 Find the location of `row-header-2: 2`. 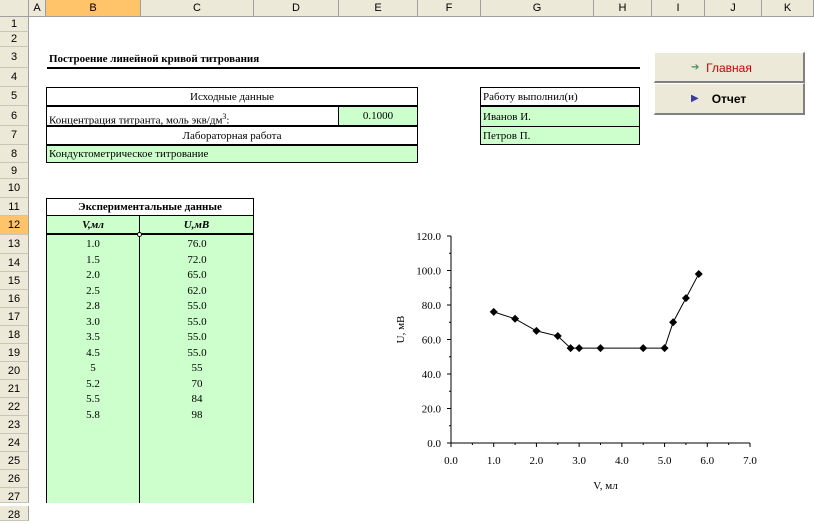

row-header-2: 2 is located at coordinates (14, 39).